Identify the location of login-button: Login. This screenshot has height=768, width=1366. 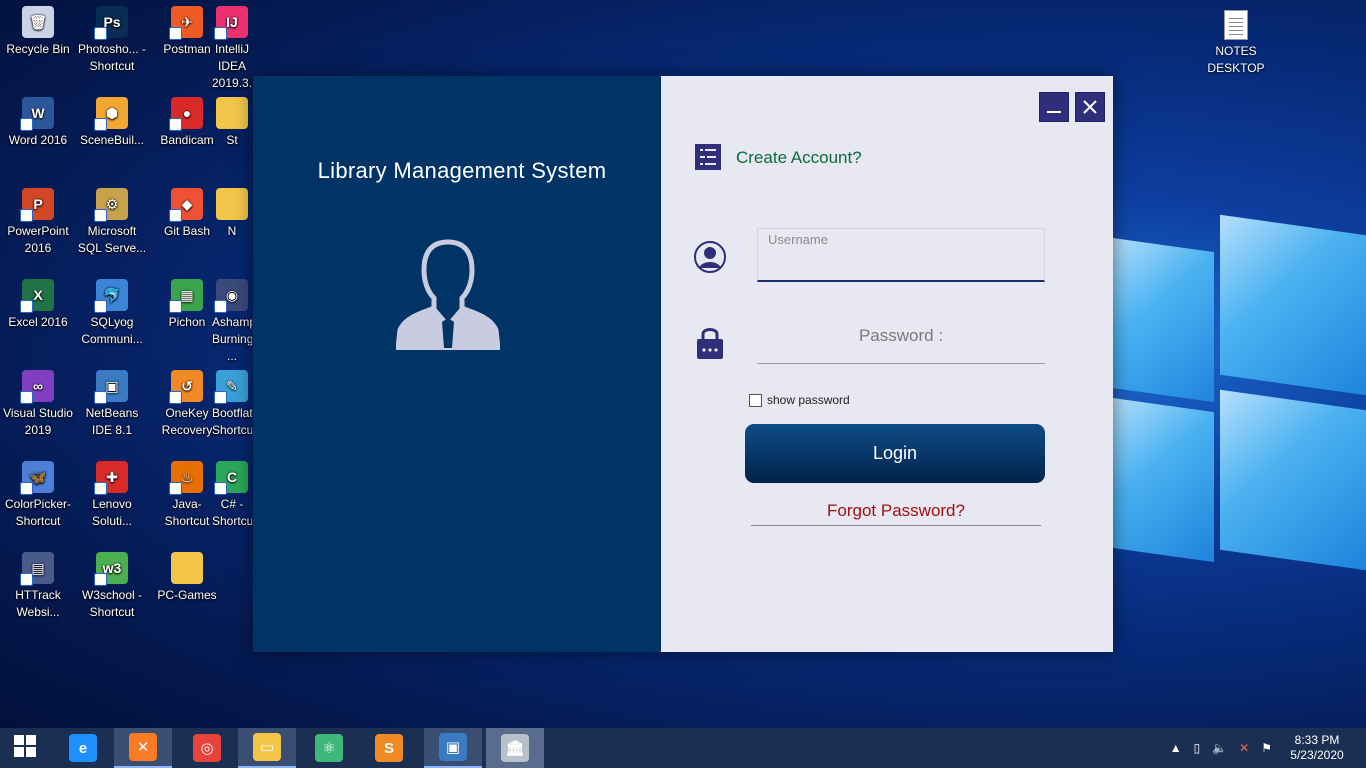
(895, 453).